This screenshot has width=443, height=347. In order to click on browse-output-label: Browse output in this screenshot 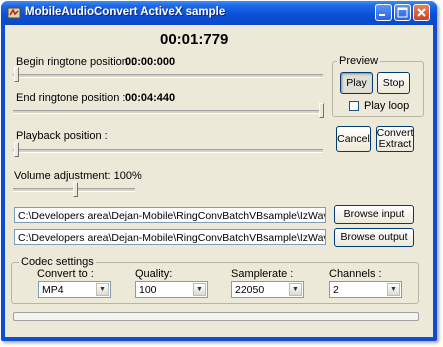, I will do `click(374, 237)`.